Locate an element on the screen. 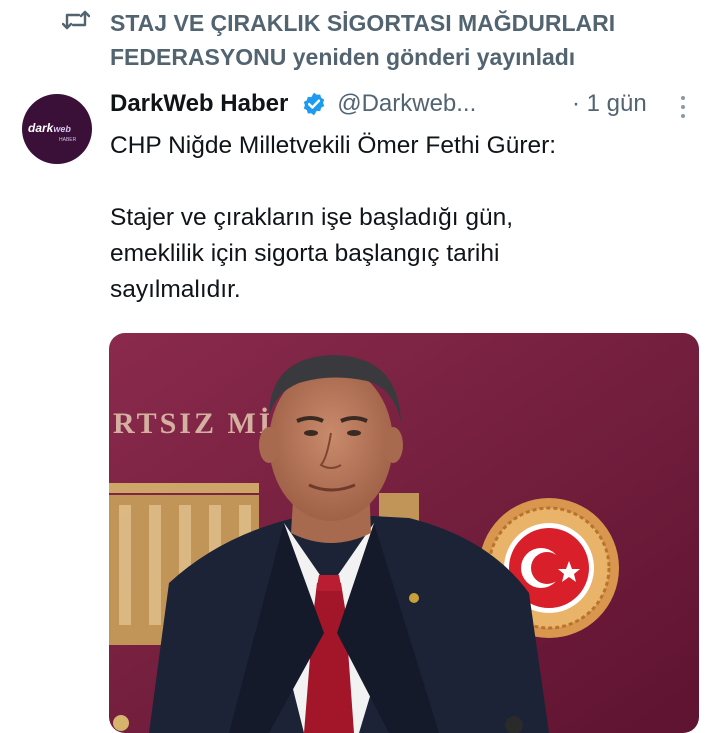  author-name: DarkWeb Haber is located at coordinates (199, 103).